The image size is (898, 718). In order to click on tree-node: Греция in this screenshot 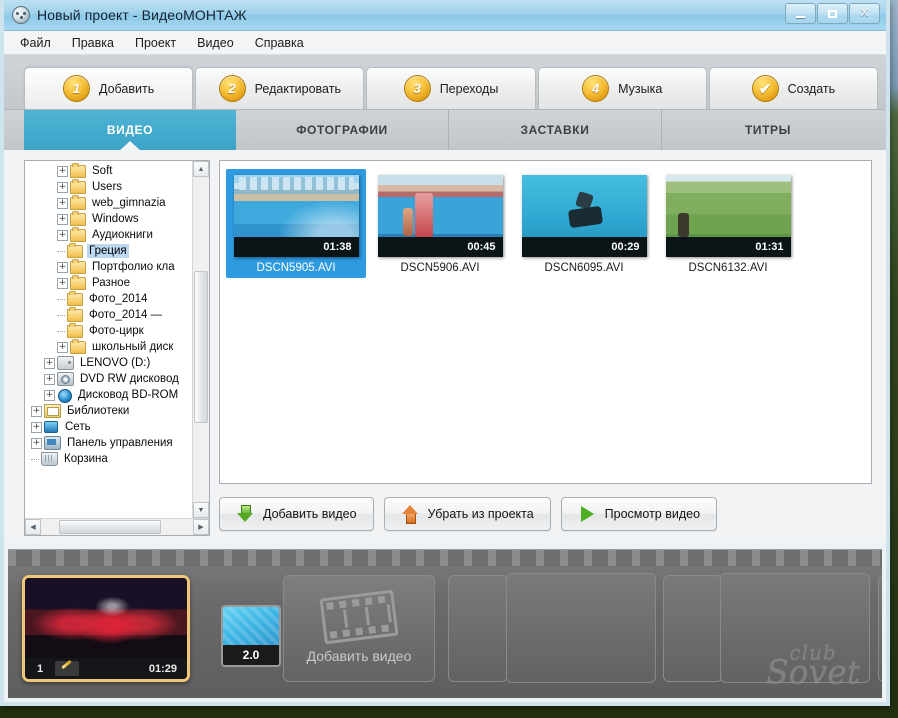, I will do `click(117, 250)`.